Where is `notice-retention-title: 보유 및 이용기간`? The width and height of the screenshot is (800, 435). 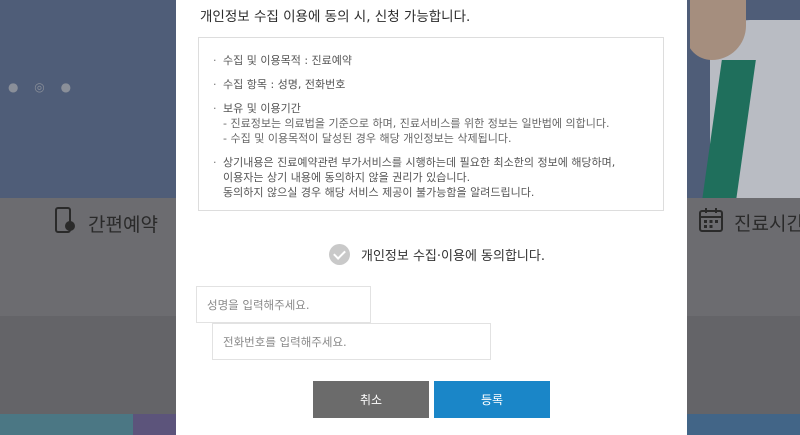 notice-retention-title: 보유 및 이용기간 is located at coordinates (431, 108).